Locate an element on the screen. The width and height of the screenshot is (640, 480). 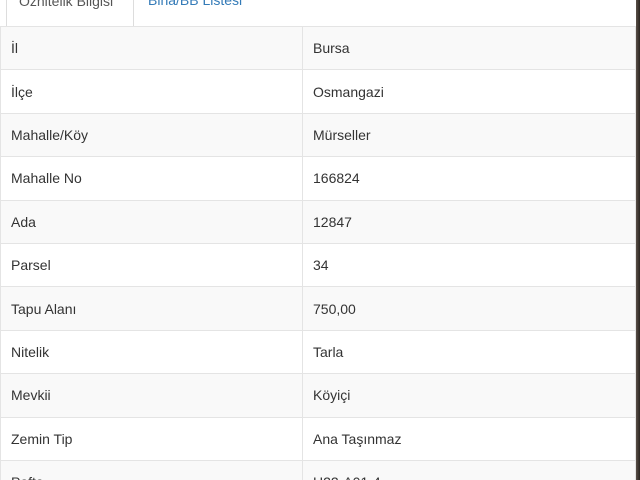
table-row: İl Bursa is located at coordinates (318, 48).